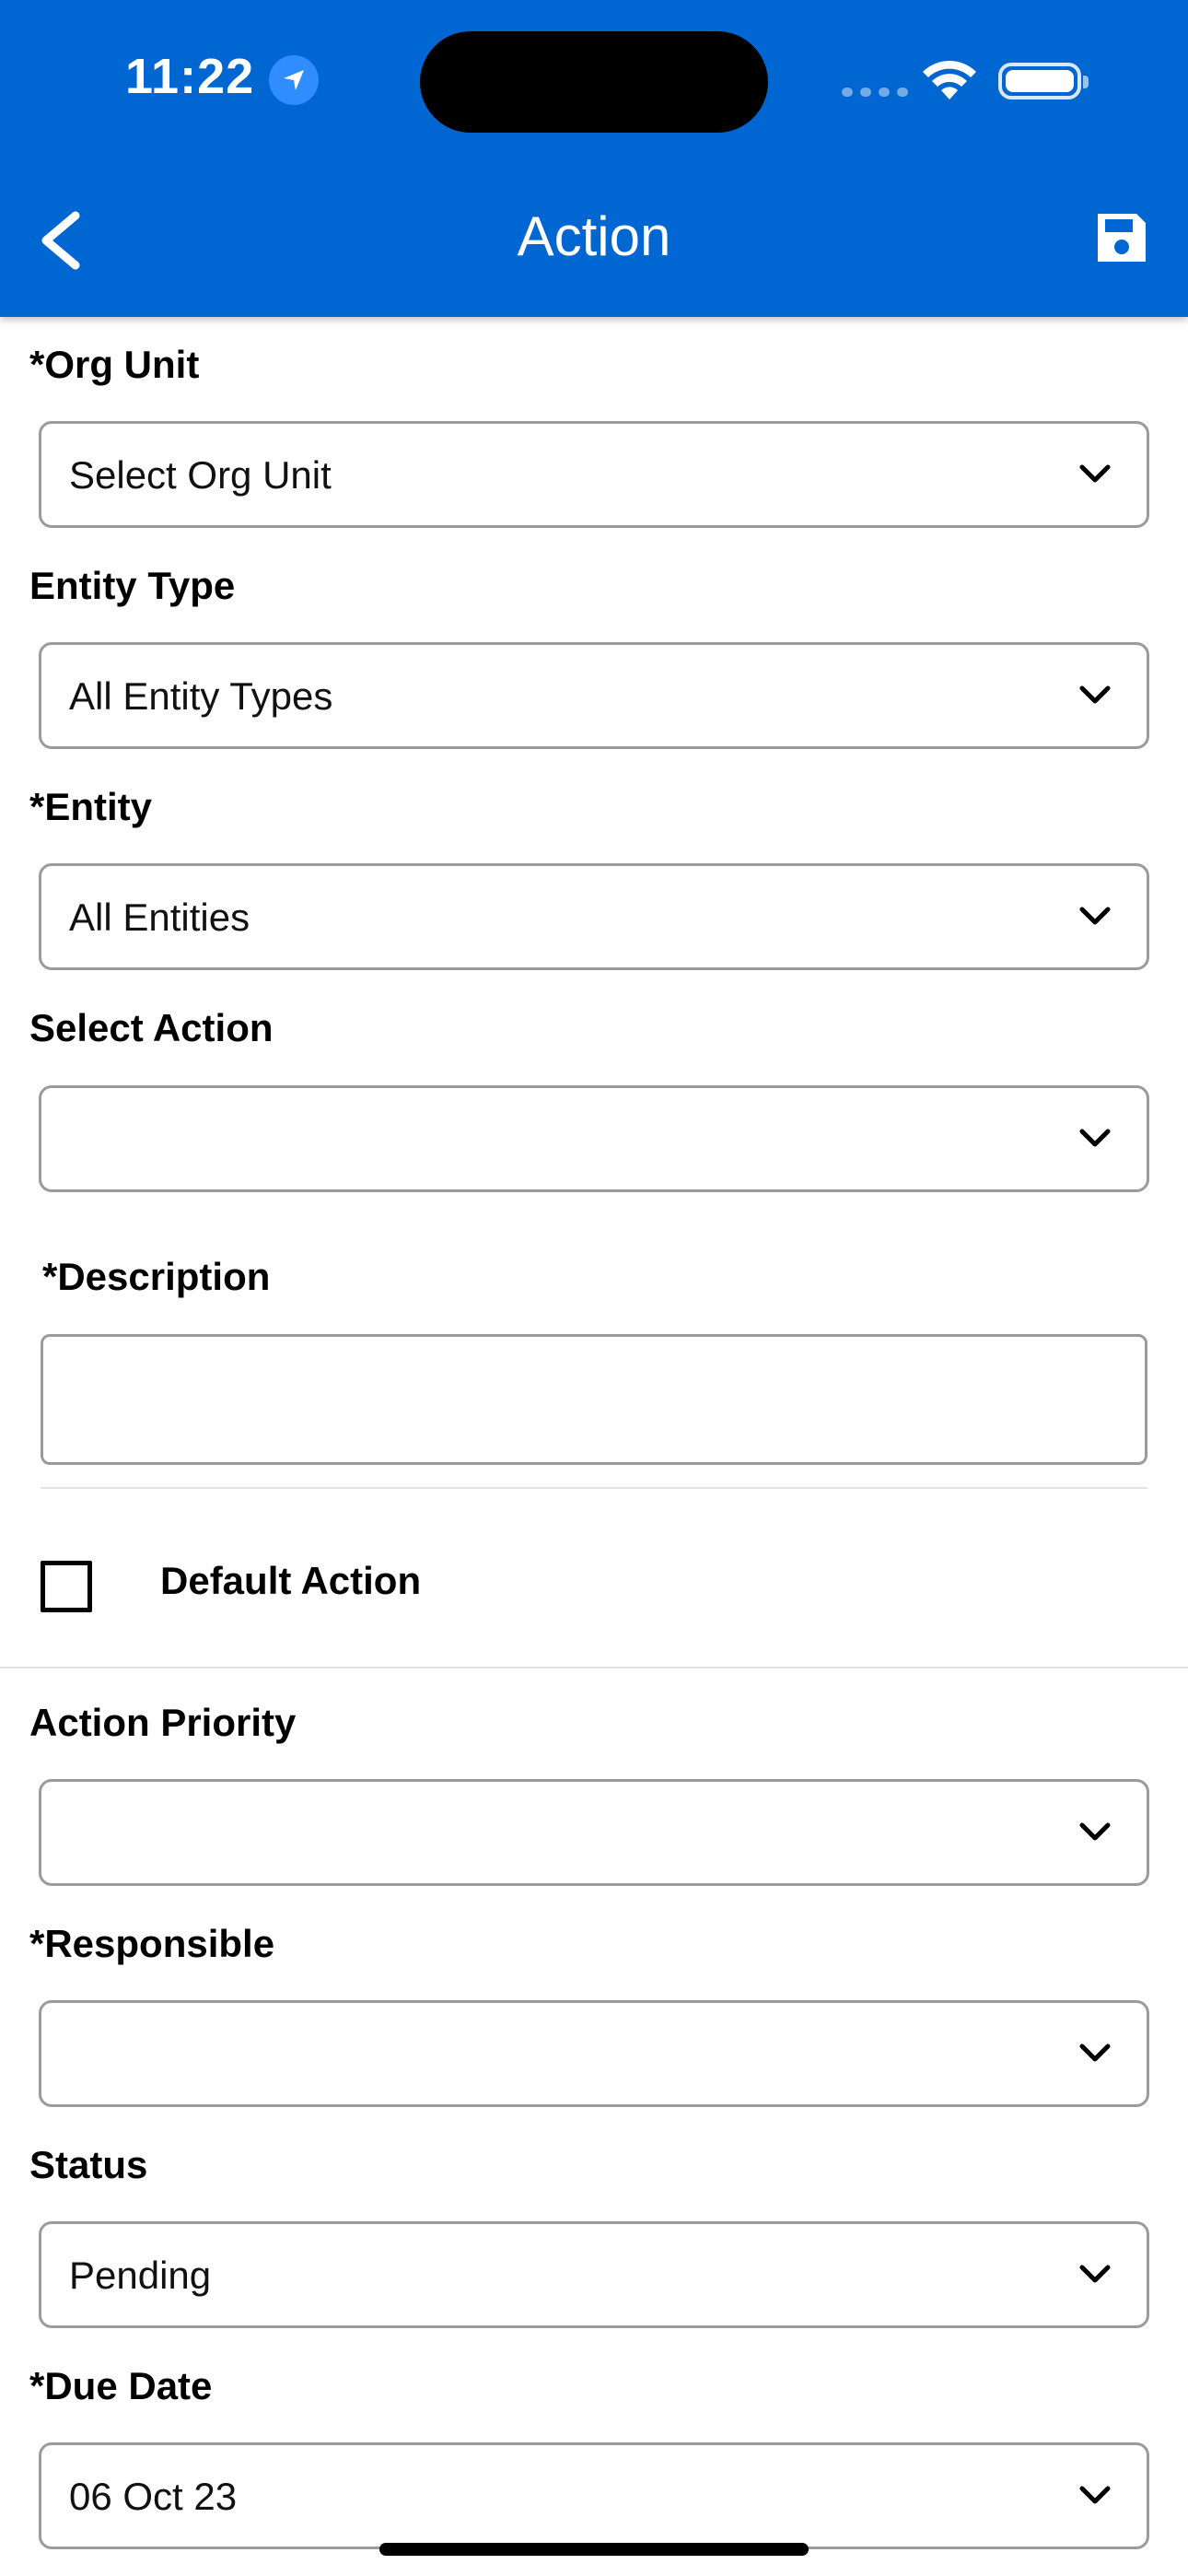 This screenshot has height=2576, width=1188. Describe the element at coordinates (160, 917) in the screenshot. I see `entity-value: All Entities` at that location.